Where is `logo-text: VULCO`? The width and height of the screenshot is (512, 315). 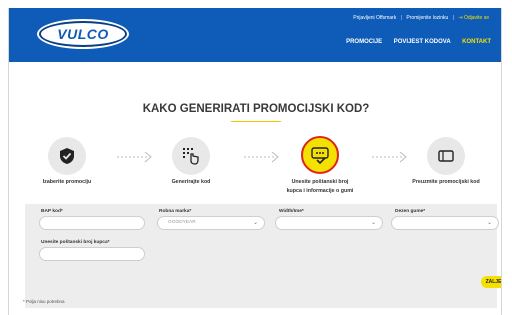
logo-text: VULCO is located at coordinates (83, 34).